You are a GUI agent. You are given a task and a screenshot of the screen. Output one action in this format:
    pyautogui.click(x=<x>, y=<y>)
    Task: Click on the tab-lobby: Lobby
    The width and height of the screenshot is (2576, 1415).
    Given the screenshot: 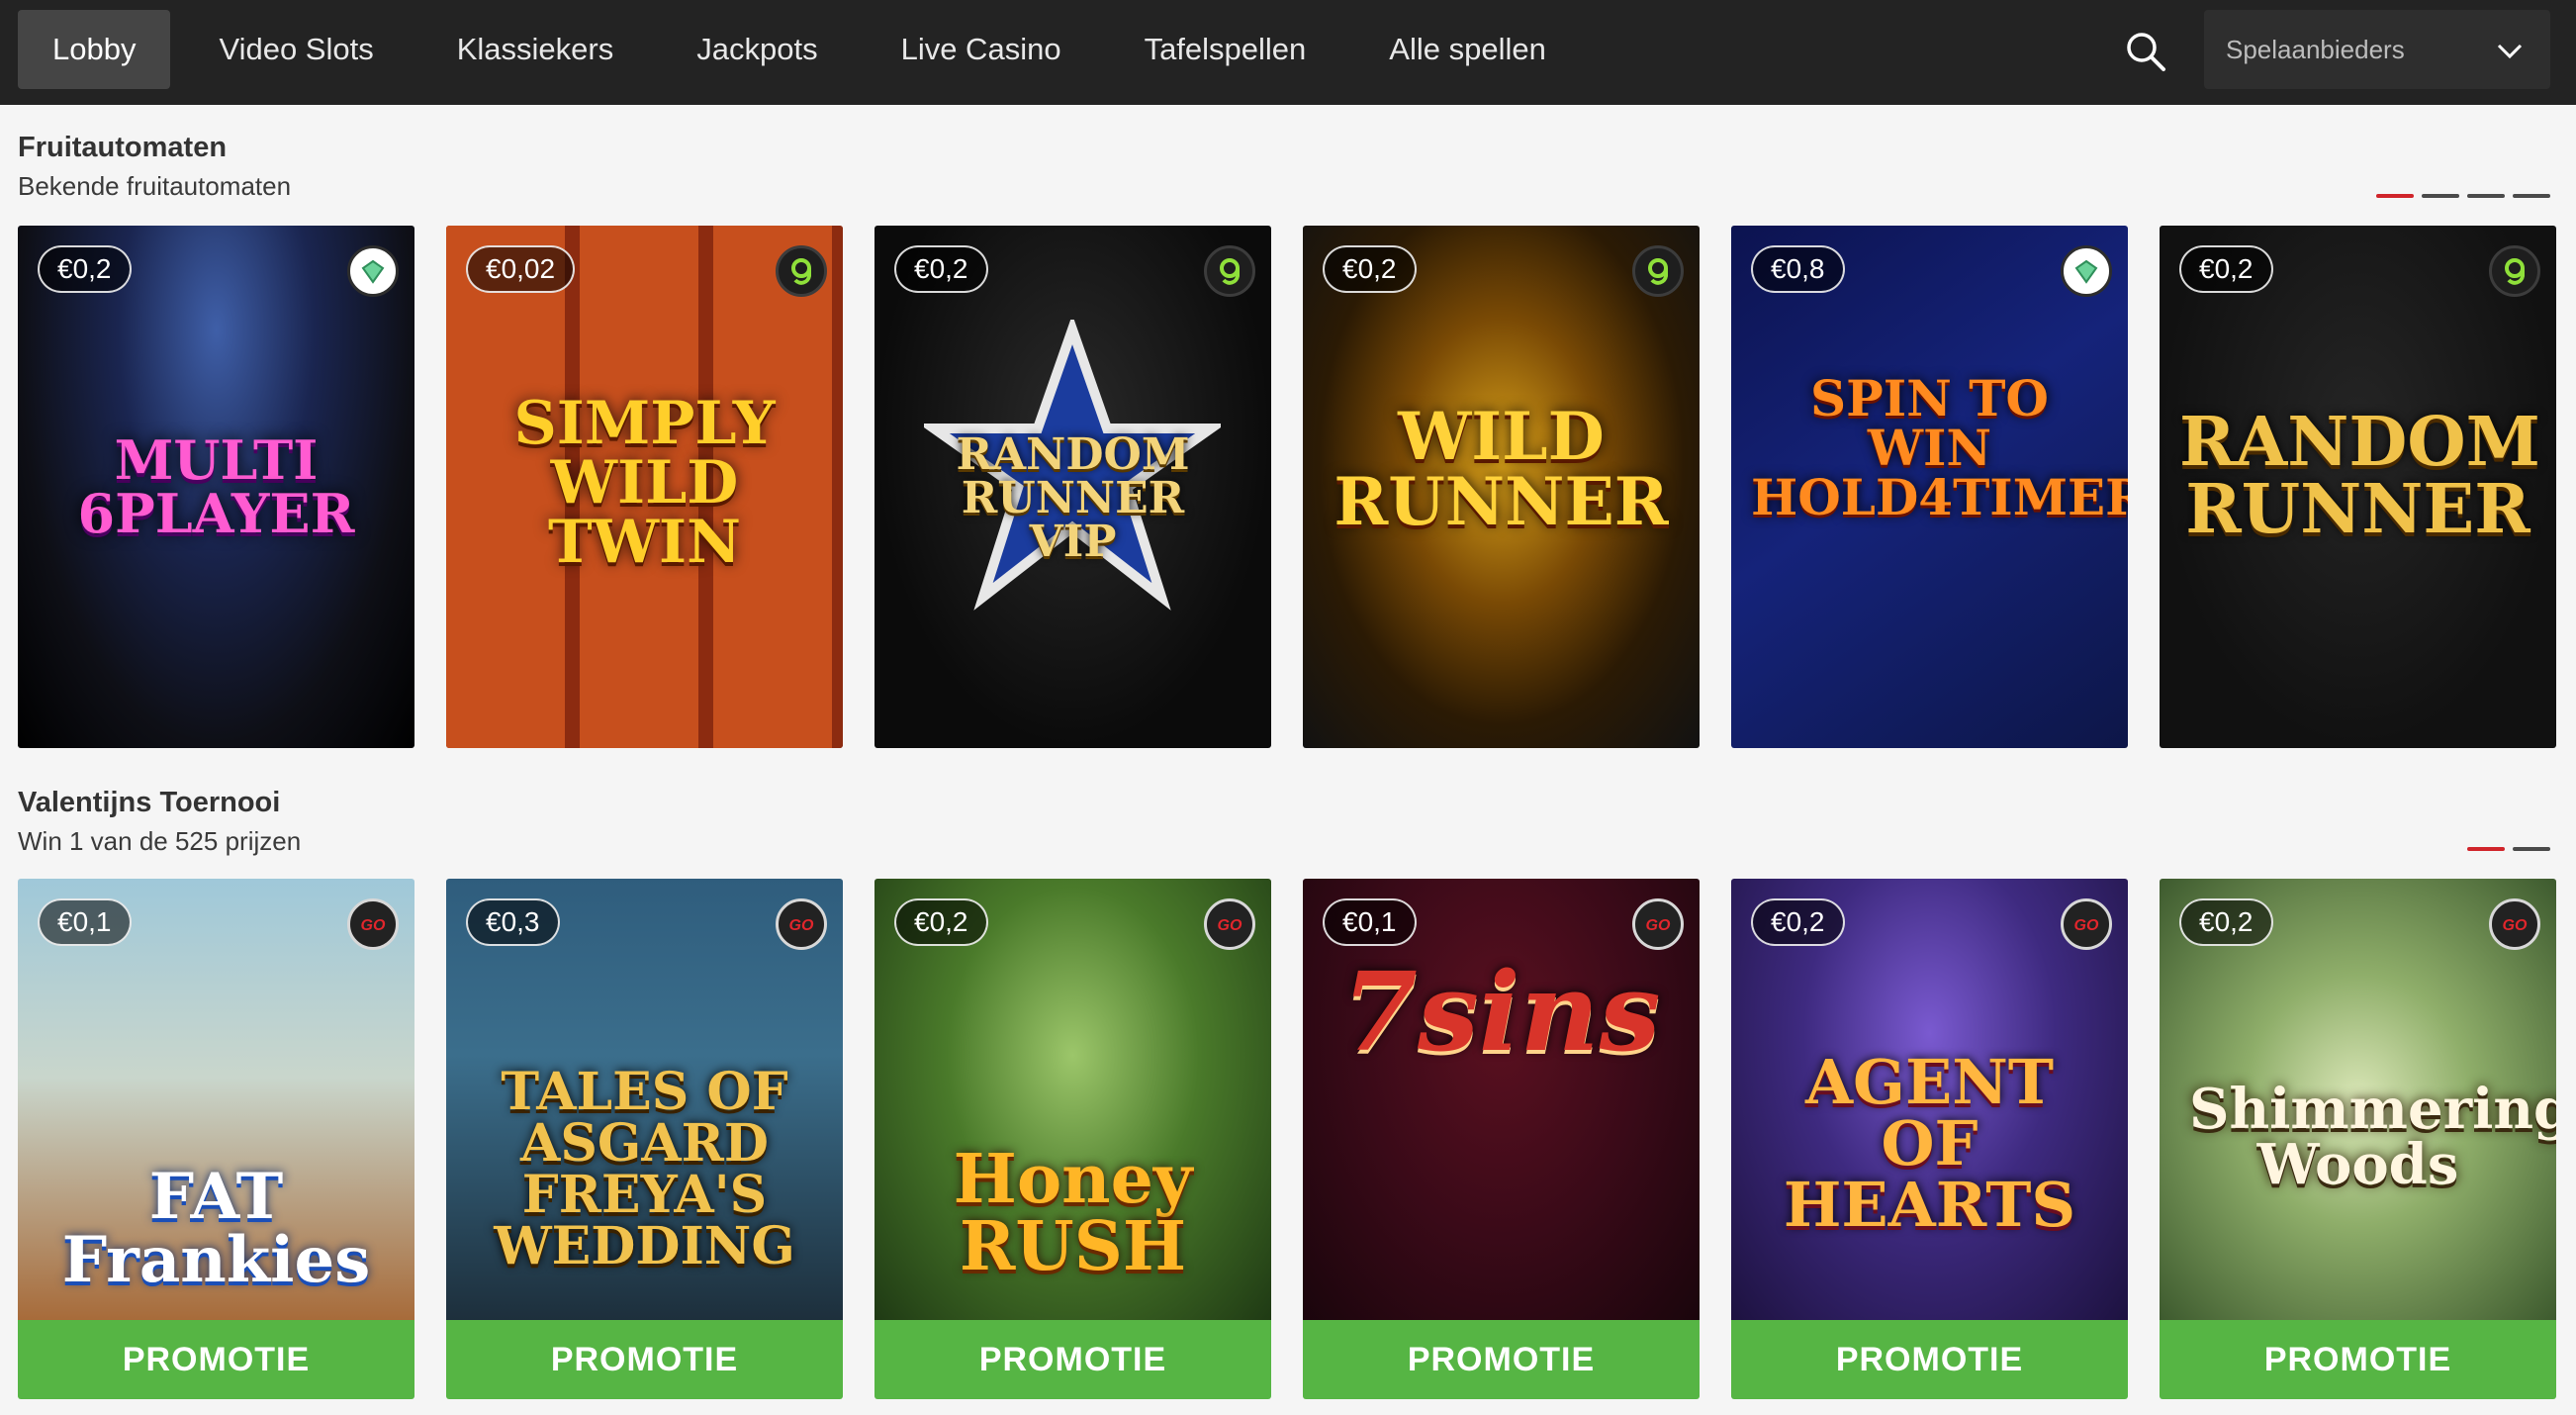 What is the action you would take?
    pyautogui.click(x=94, y=50)
    